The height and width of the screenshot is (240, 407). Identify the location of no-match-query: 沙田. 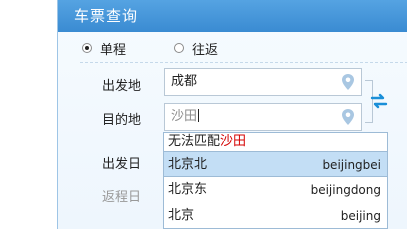
(233, 141).